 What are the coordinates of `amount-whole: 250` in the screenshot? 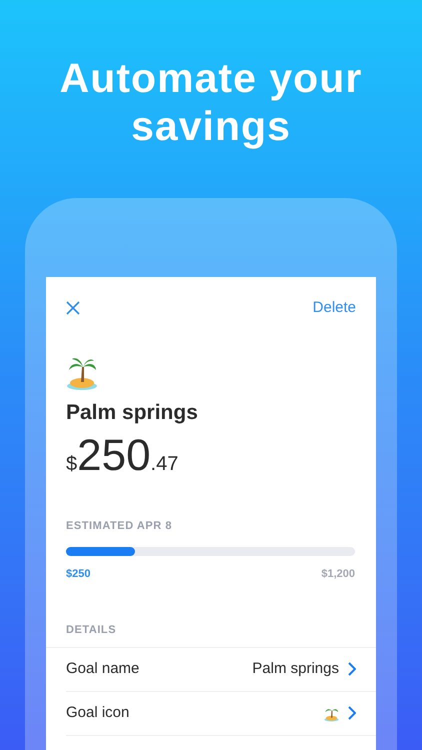 It's located at (114, 456).